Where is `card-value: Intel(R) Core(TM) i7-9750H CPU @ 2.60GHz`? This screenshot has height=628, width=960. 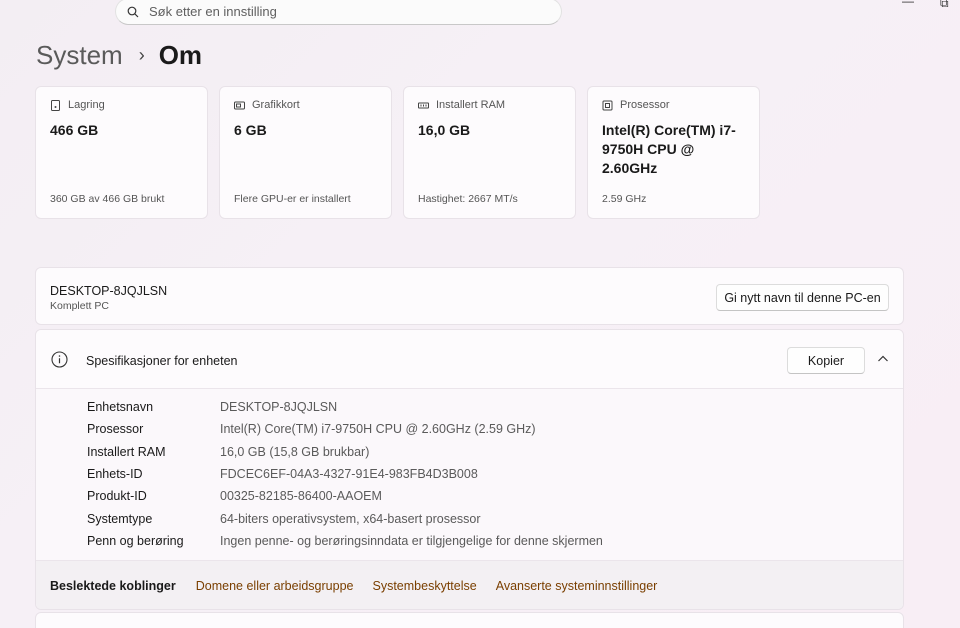 card-value: Intel(R) Core(TM) i7-9750H CPU @ 2.60GHz is located at coordinates (669, 149).